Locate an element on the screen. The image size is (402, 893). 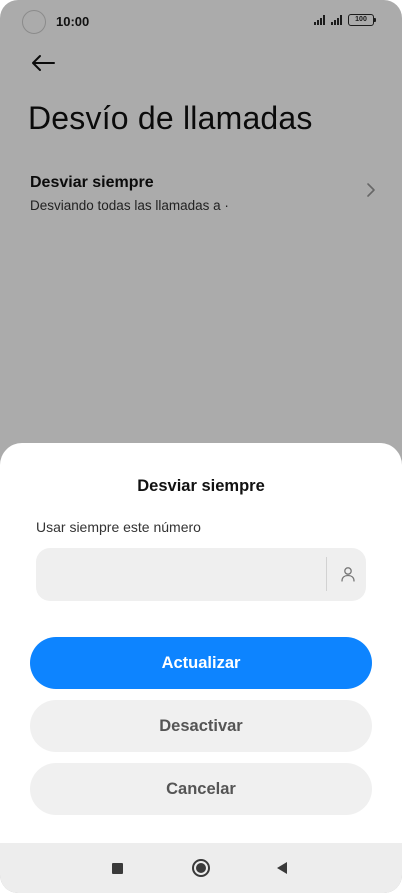
deactivate-button: Desactivar is located at coordinates (201, 726).